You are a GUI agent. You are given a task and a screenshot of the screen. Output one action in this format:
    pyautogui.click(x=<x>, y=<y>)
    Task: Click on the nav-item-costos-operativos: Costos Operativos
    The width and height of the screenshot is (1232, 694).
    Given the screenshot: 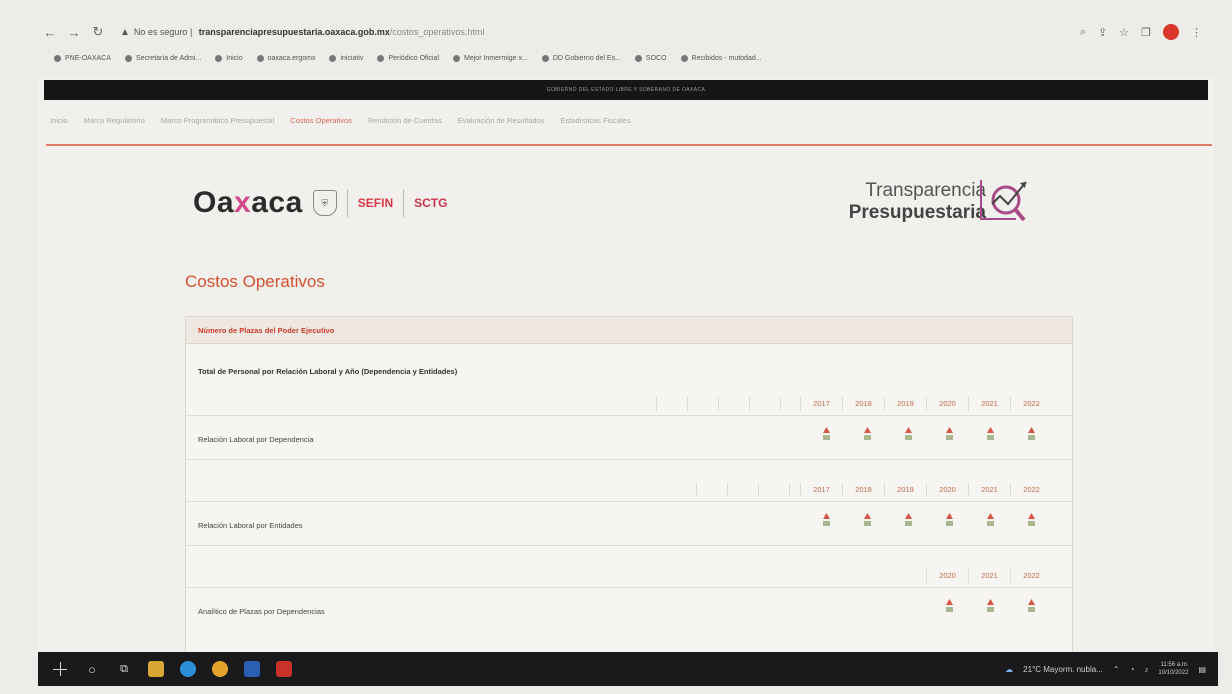 What is the action you would take?
    pyautogui.click(x=321, y=120)
    